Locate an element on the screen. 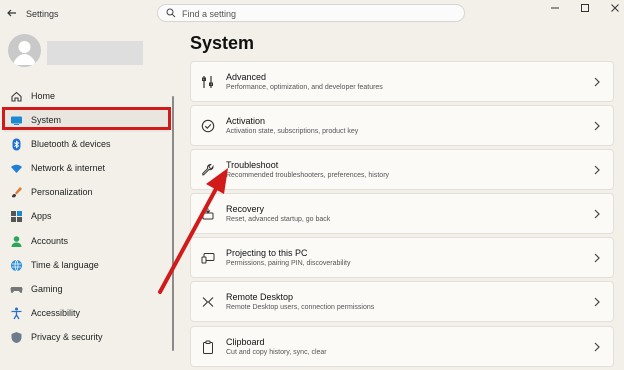 The height and width of the screenshot is (370, 624). minimize-button is located at coordinates (555, 8).